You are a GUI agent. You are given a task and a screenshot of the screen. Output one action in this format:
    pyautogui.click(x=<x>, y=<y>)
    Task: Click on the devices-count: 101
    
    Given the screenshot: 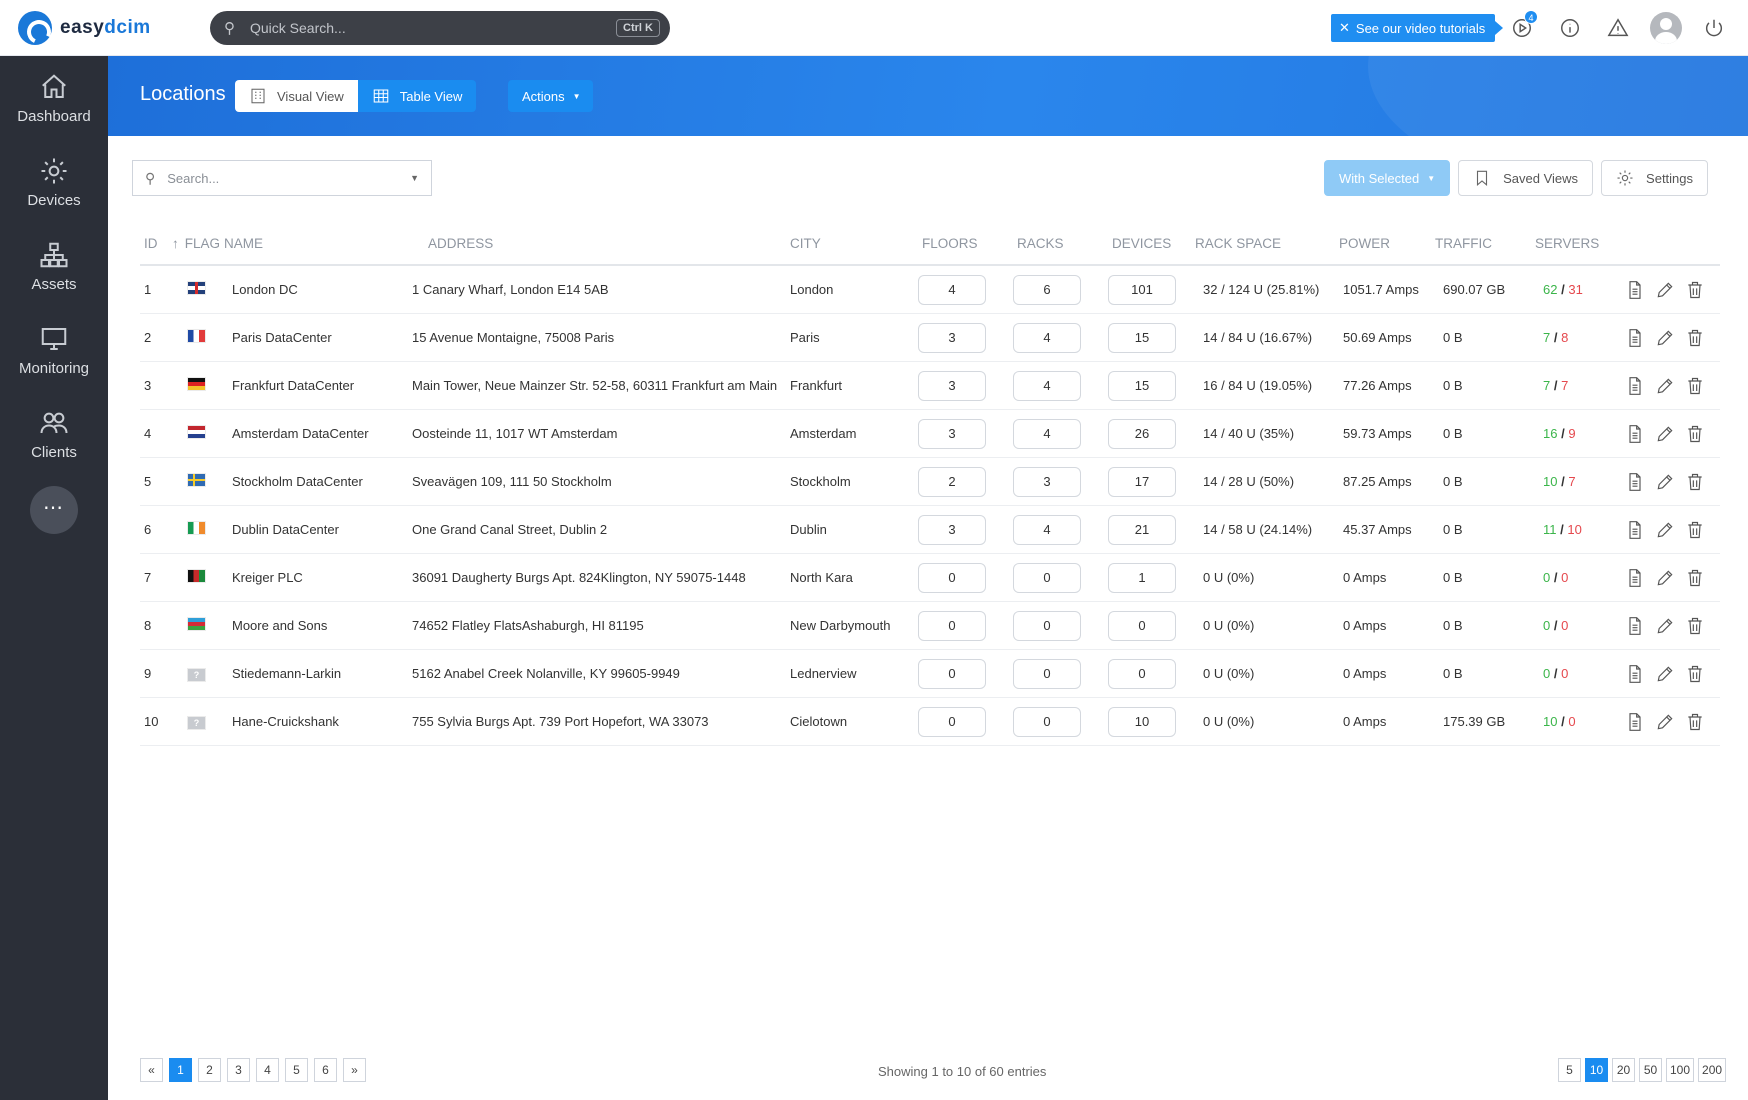 What is the action you would take?
    pyautogui.click(x=1142, y=289)
    